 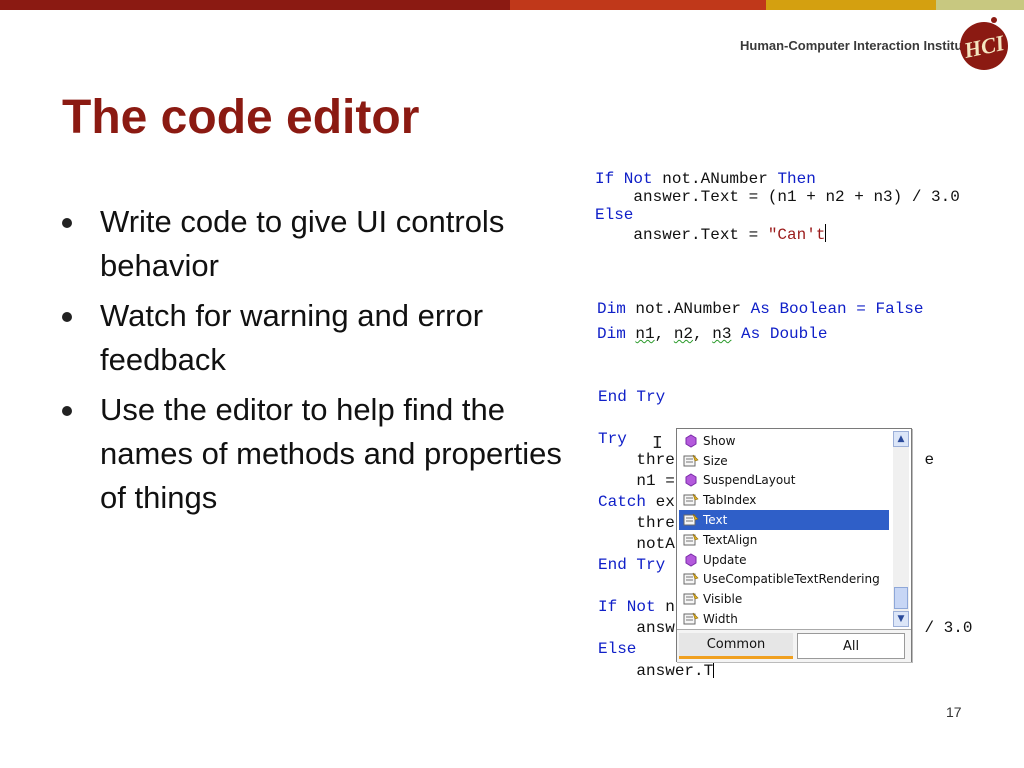 I want to click on hci-logo: HCI, so click(x=984, y=43).